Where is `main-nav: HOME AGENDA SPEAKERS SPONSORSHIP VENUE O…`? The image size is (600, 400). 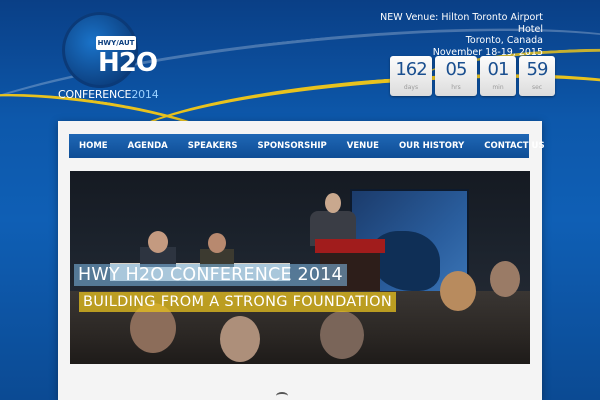 main-nav: HOME AGENDA SPEAKERS SPONSORSHIP VENUE O… is located at coordinates (307, 146).